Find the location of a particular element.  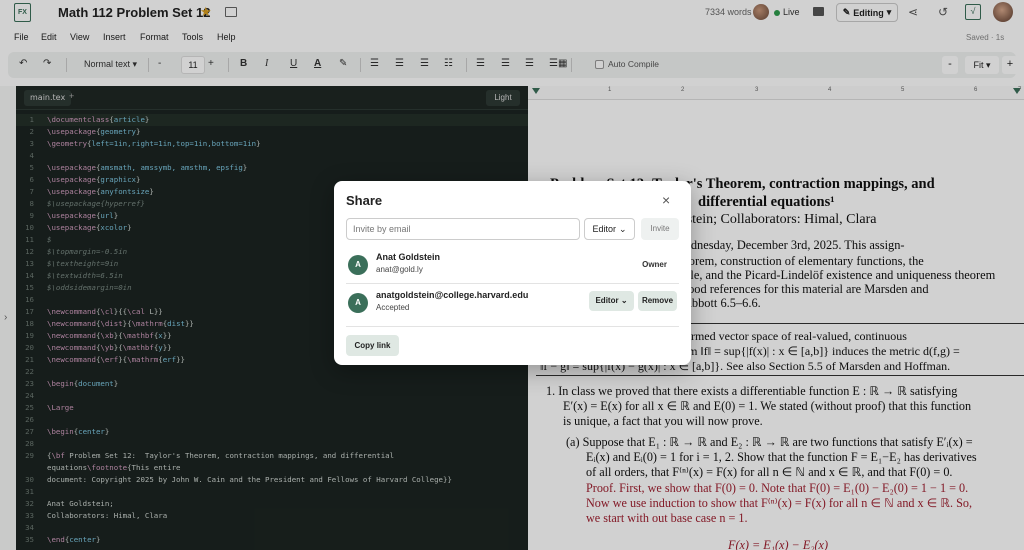

member-name: Anat Goldstein is located at coordinates (408, 257).